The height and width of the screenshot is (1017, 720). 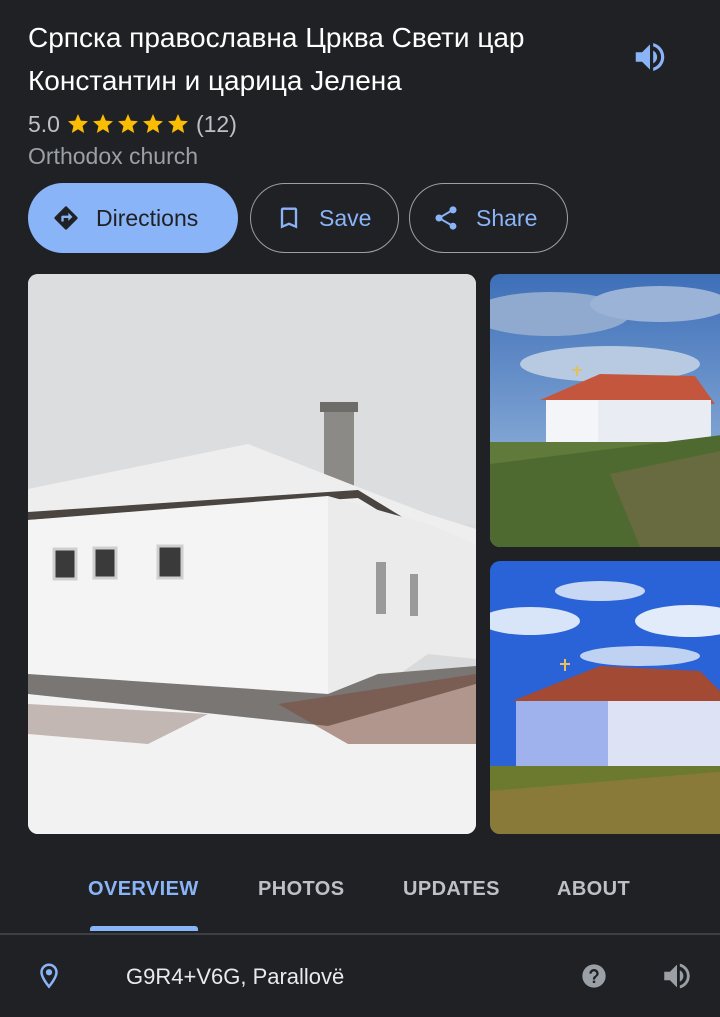 I want to click on star-rating, so click(x=128, y=124).